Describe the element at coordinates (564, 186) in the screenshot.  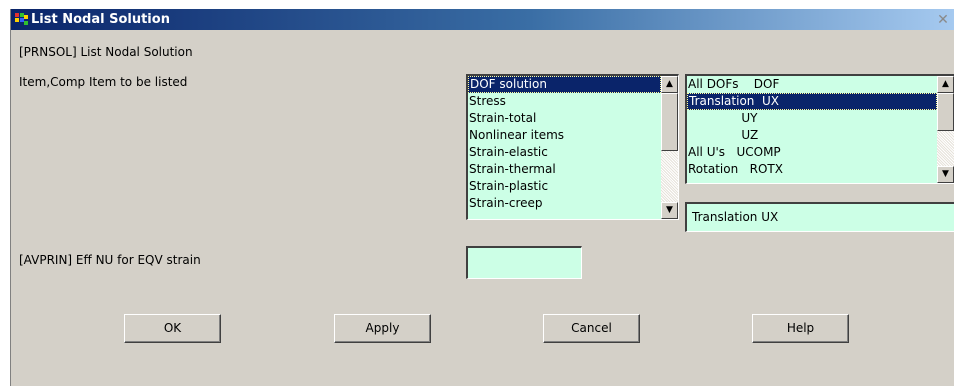
I see `category-list-item: Strain-plastic` at that location.